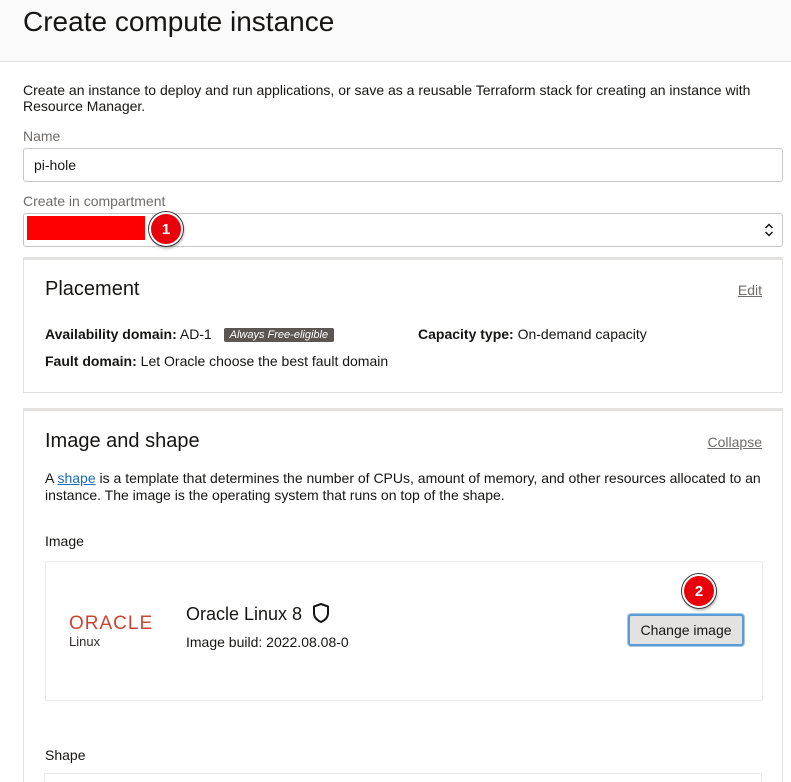 This screenshot has height=782, width=791. What do you see at coordinates (403, 777) in the screenshot?
I see `shape-card` at bounding box center [403, 777].